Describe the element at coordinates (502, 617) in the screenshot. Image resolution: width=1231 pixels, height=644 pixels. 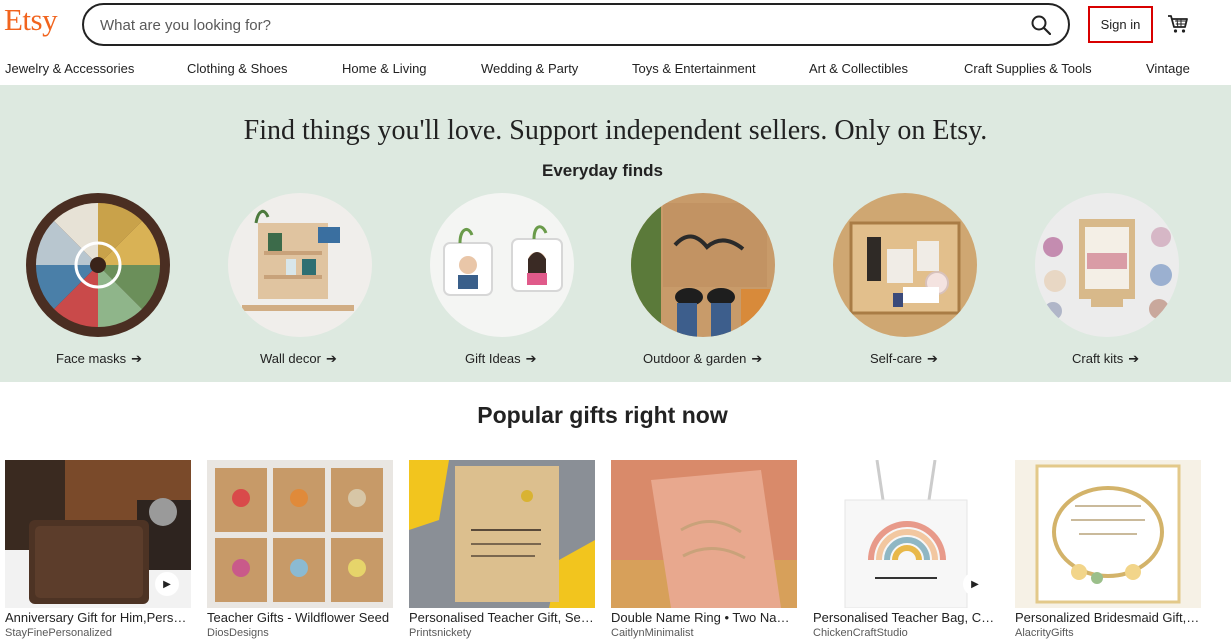
I see `product-name: Personalised Teacher Gift, Seed` at that location.